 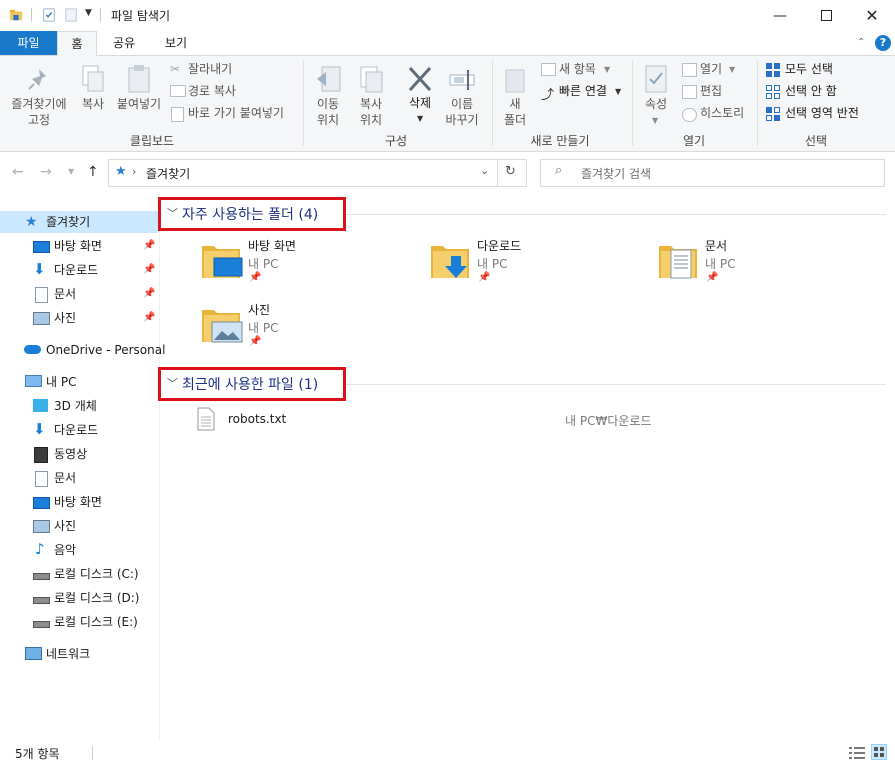 I want to click on document-icon, so click(x=41, y=295).